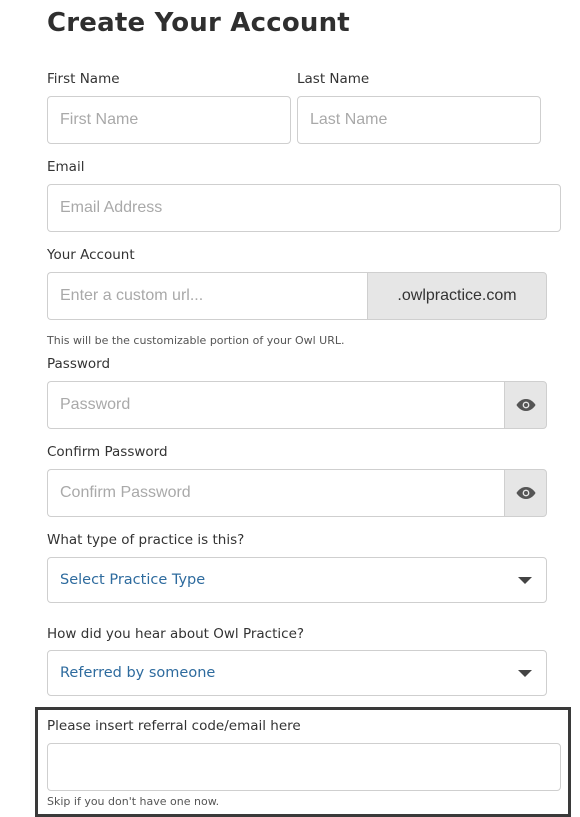  I want to click on heard-about-label: How did you hear about Owl Practice?, so click(176, 634).